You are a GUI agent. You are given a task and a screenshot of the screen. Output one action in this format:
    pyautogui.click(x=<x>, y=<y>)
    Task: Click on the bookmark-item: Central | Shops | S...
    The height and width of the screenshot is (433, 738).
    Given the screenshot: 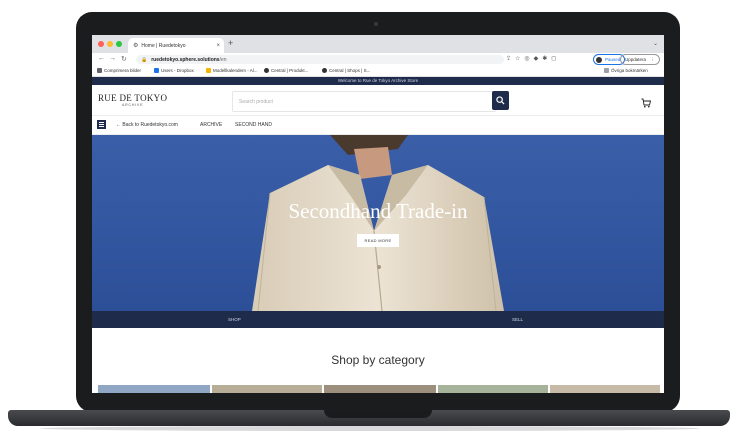 What is the action you would take?
    pyautogui.click(x=346, y=71)
    